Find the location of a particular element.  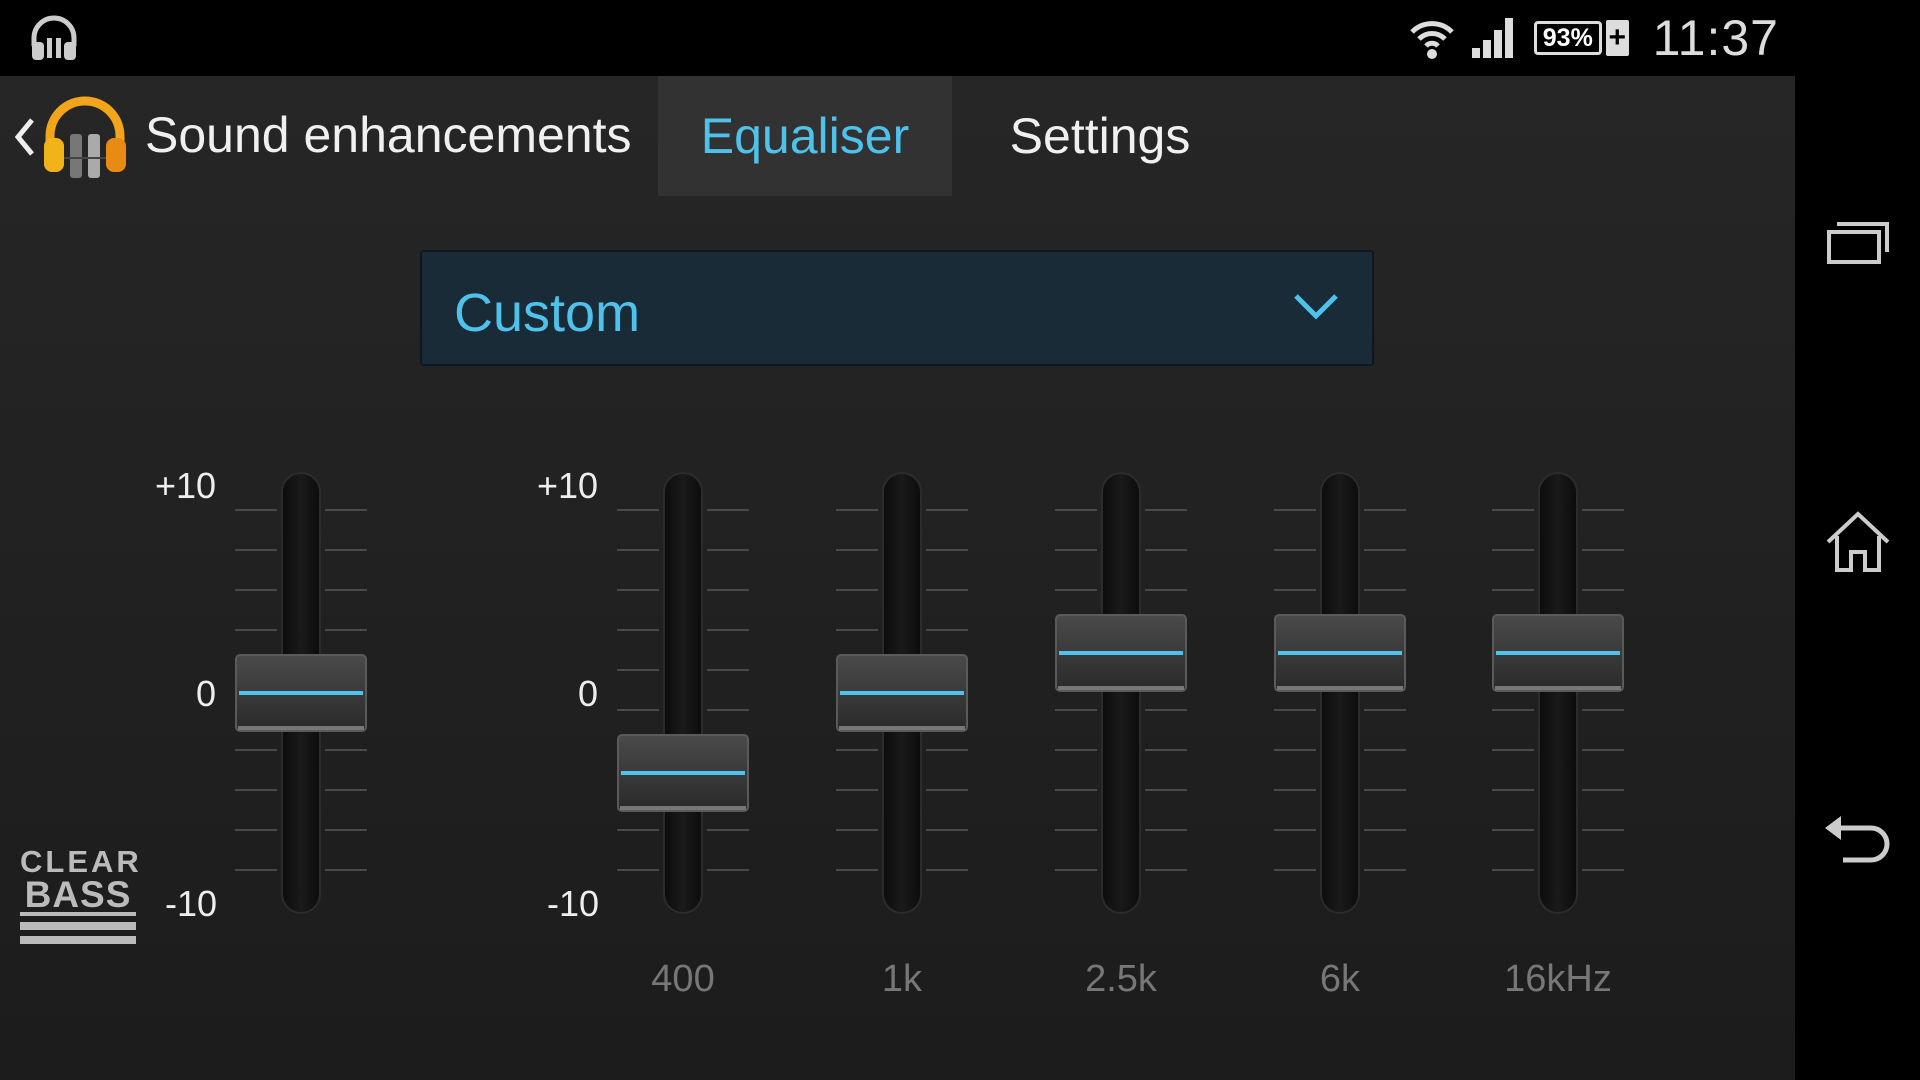

signal-icon is located at coordinates (1492, 38).